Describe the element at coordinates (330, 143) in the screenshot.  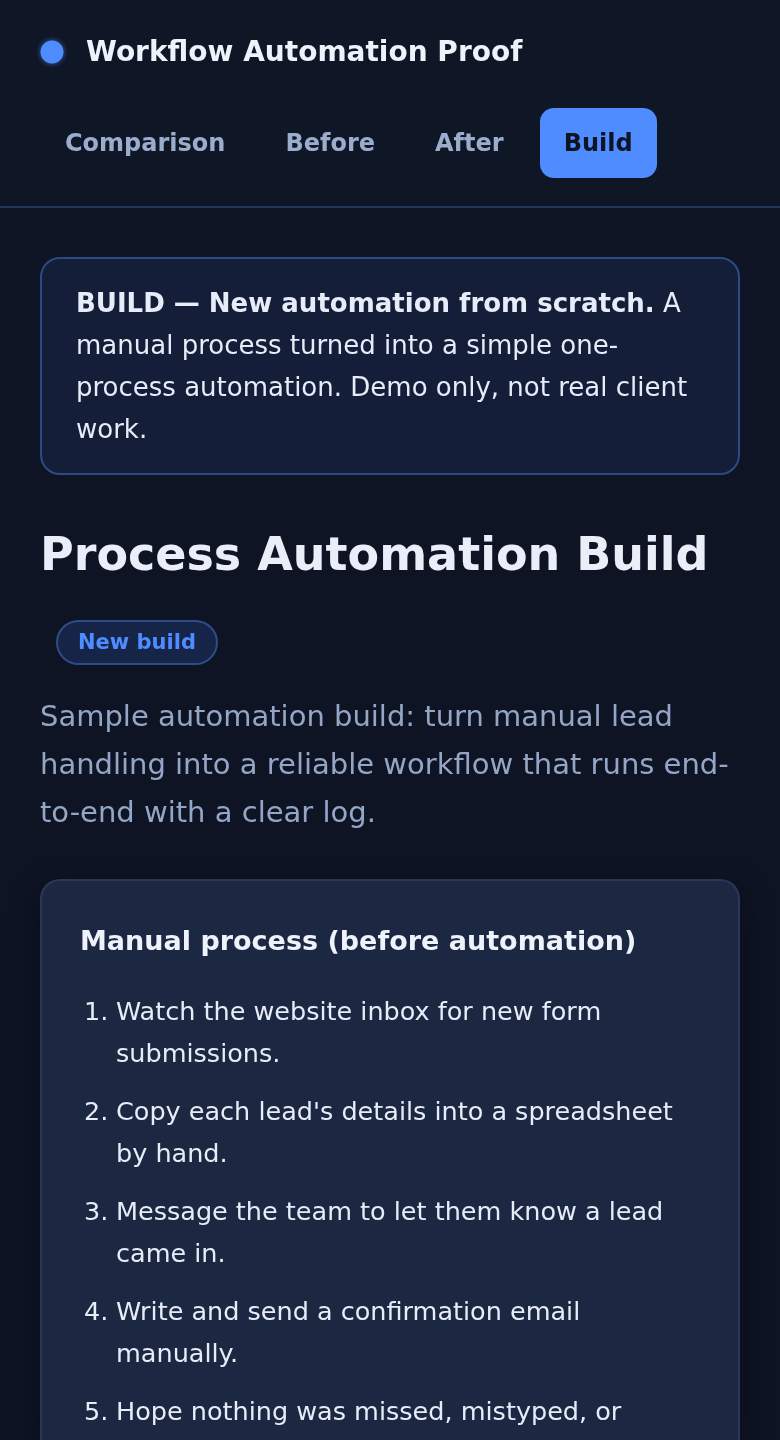
I see `tab: Before` at that location.